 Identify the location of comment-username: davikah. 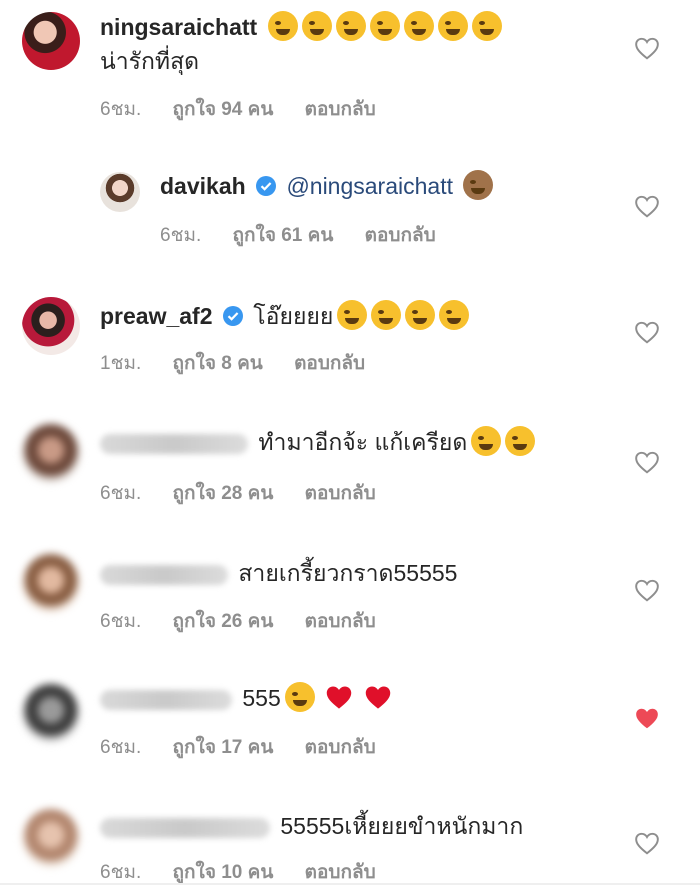
(203, 186).